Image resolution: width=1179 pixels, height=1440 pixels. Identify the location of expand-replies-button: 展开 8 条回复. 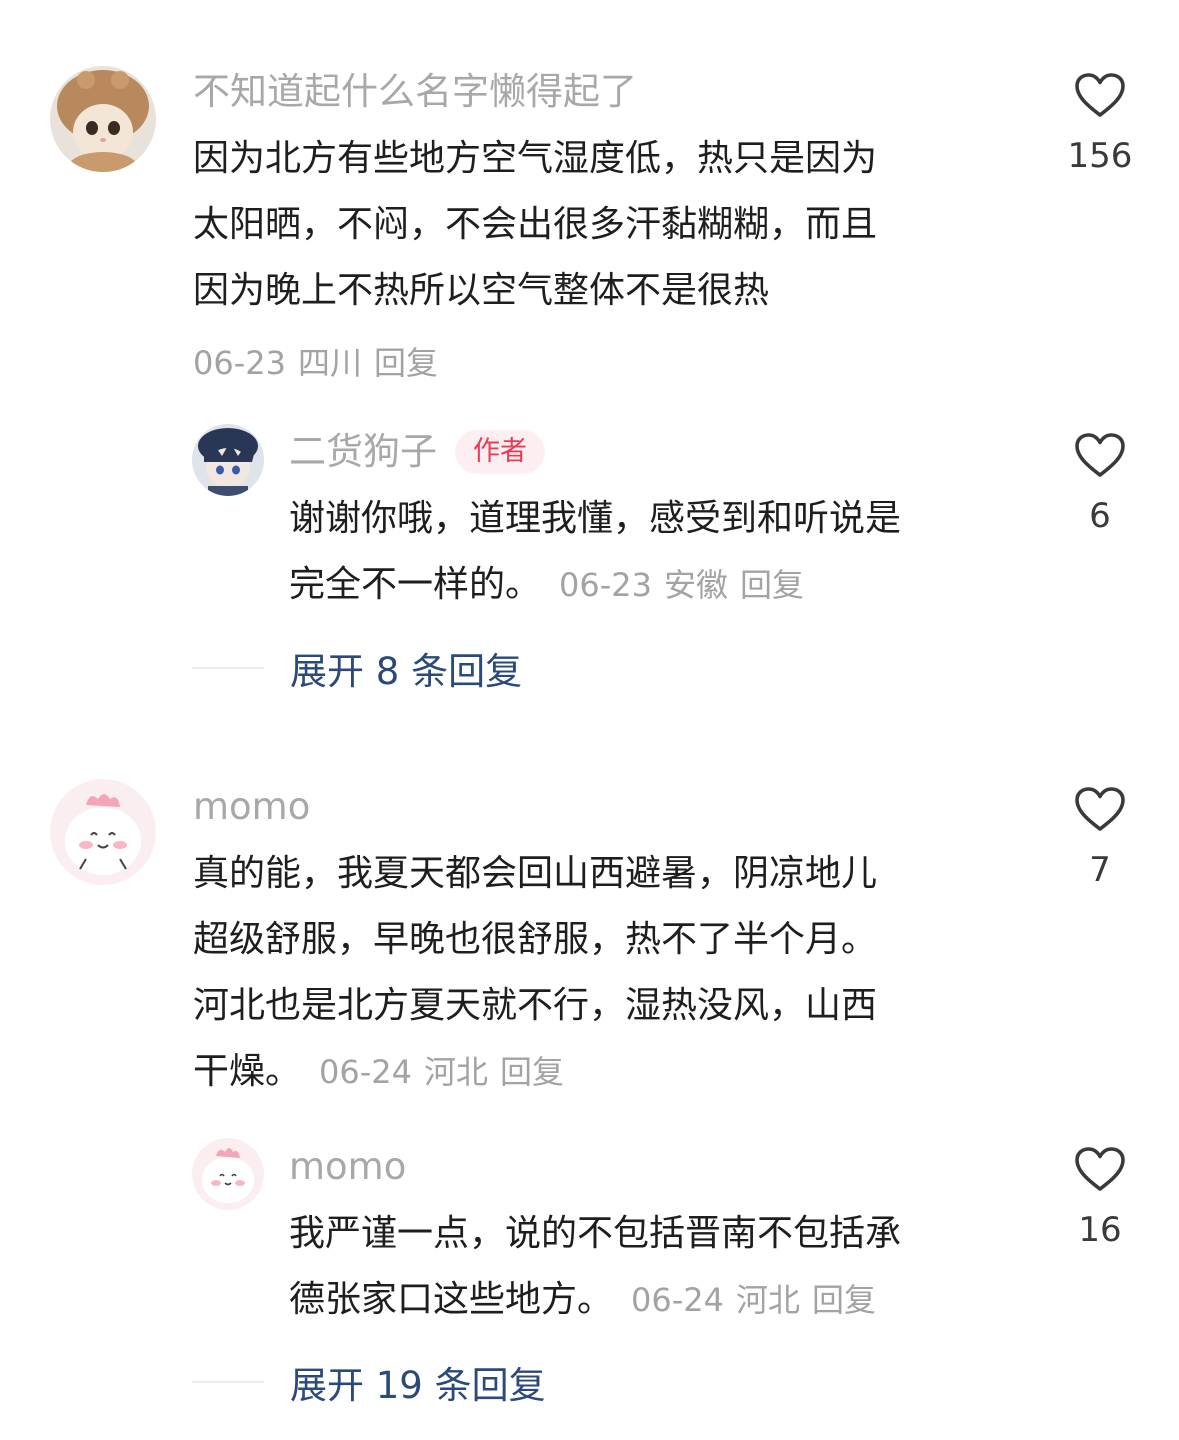
(357, 668).